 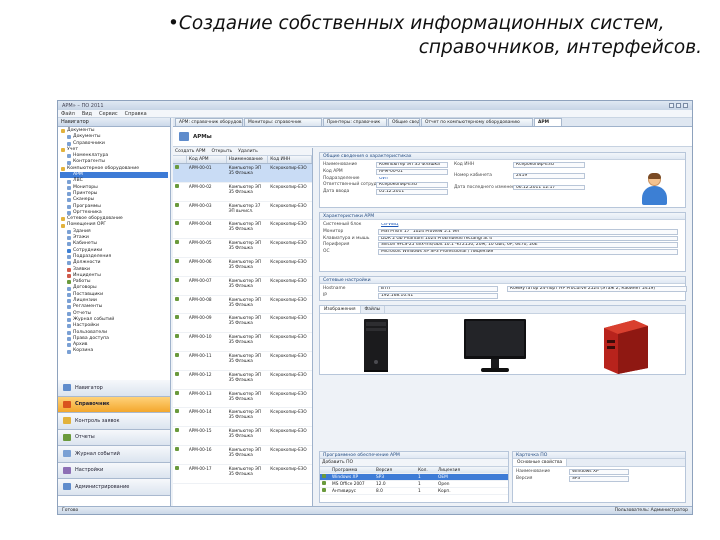 I want to click on section-button: Настройки, so click(x=114, y=470).